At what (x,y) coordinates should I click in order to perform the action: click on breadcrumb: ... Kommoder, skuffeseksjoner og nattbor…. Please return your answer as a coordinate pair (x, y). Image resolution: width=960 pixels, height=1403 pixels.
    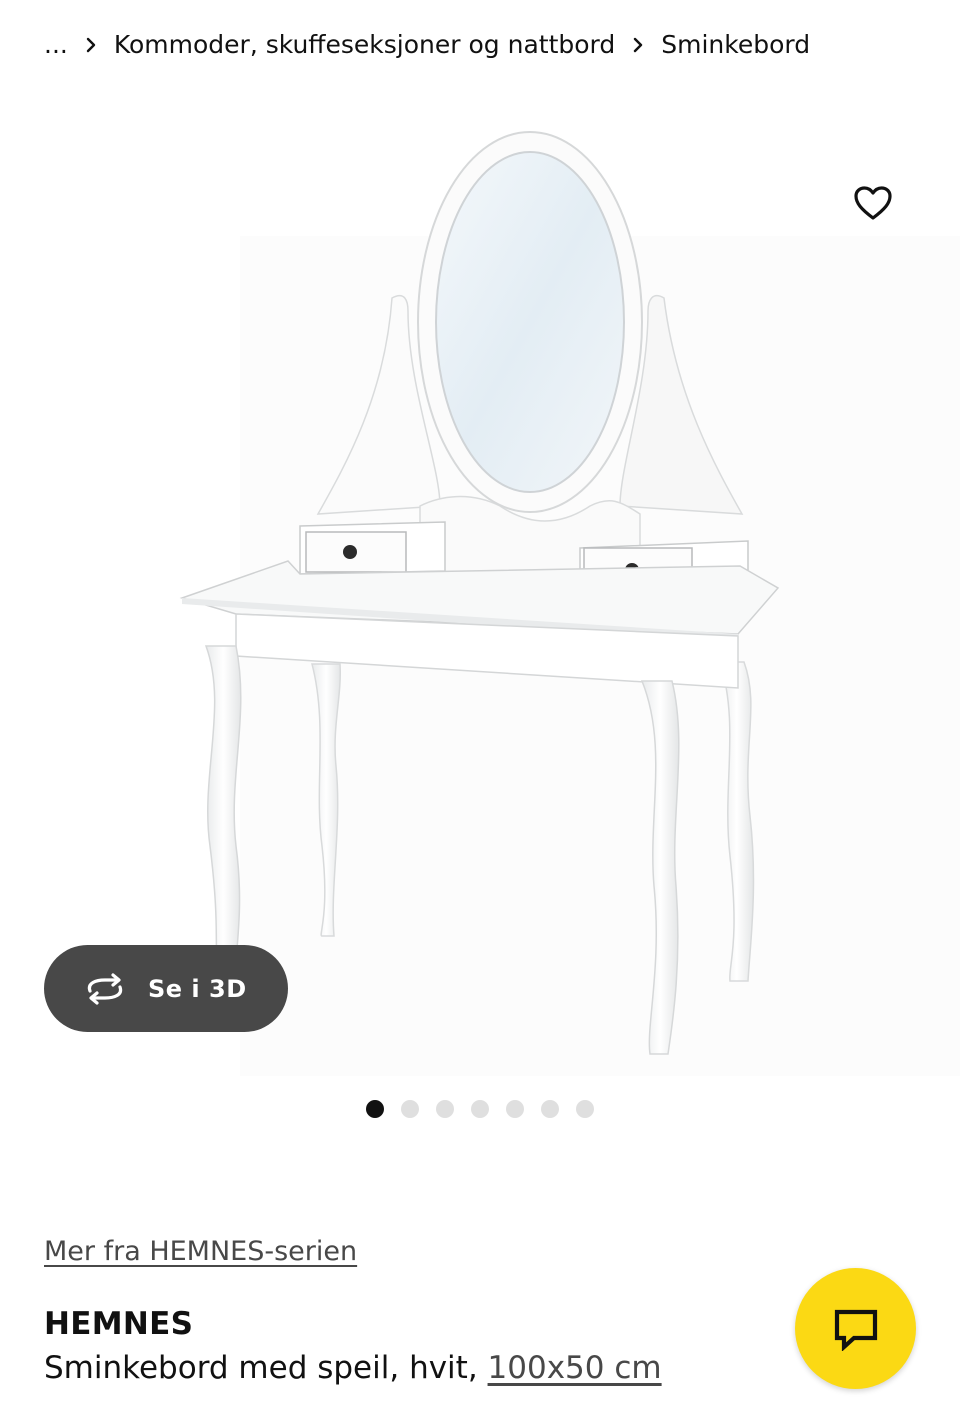
    Looking at the image, I should click on (427, 44).